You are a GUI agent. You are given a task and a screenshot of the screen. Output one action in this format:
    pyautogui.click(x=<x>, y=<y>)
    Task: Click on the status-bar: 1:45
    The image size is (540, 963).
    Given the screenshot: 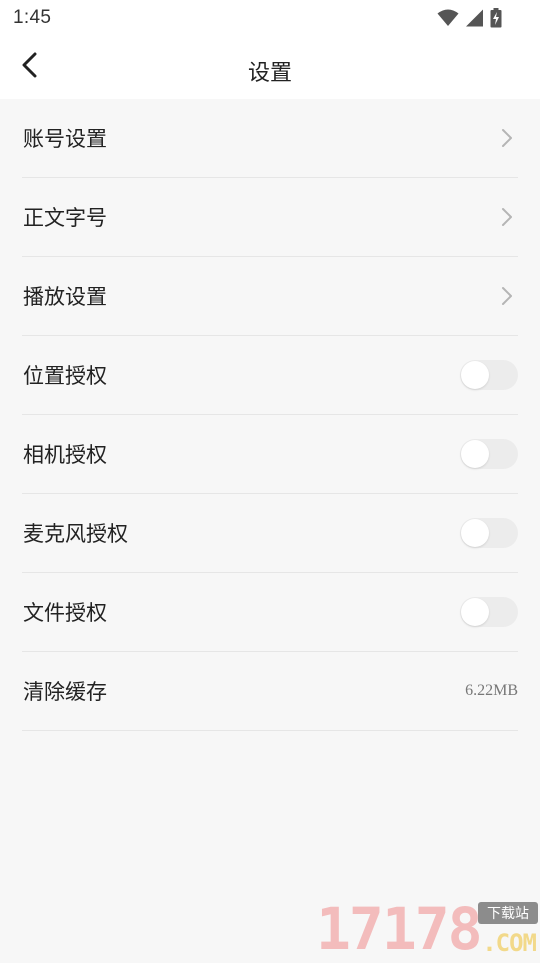 What is the action you would take?
    pyautogui.click(x=270, y=18)
    